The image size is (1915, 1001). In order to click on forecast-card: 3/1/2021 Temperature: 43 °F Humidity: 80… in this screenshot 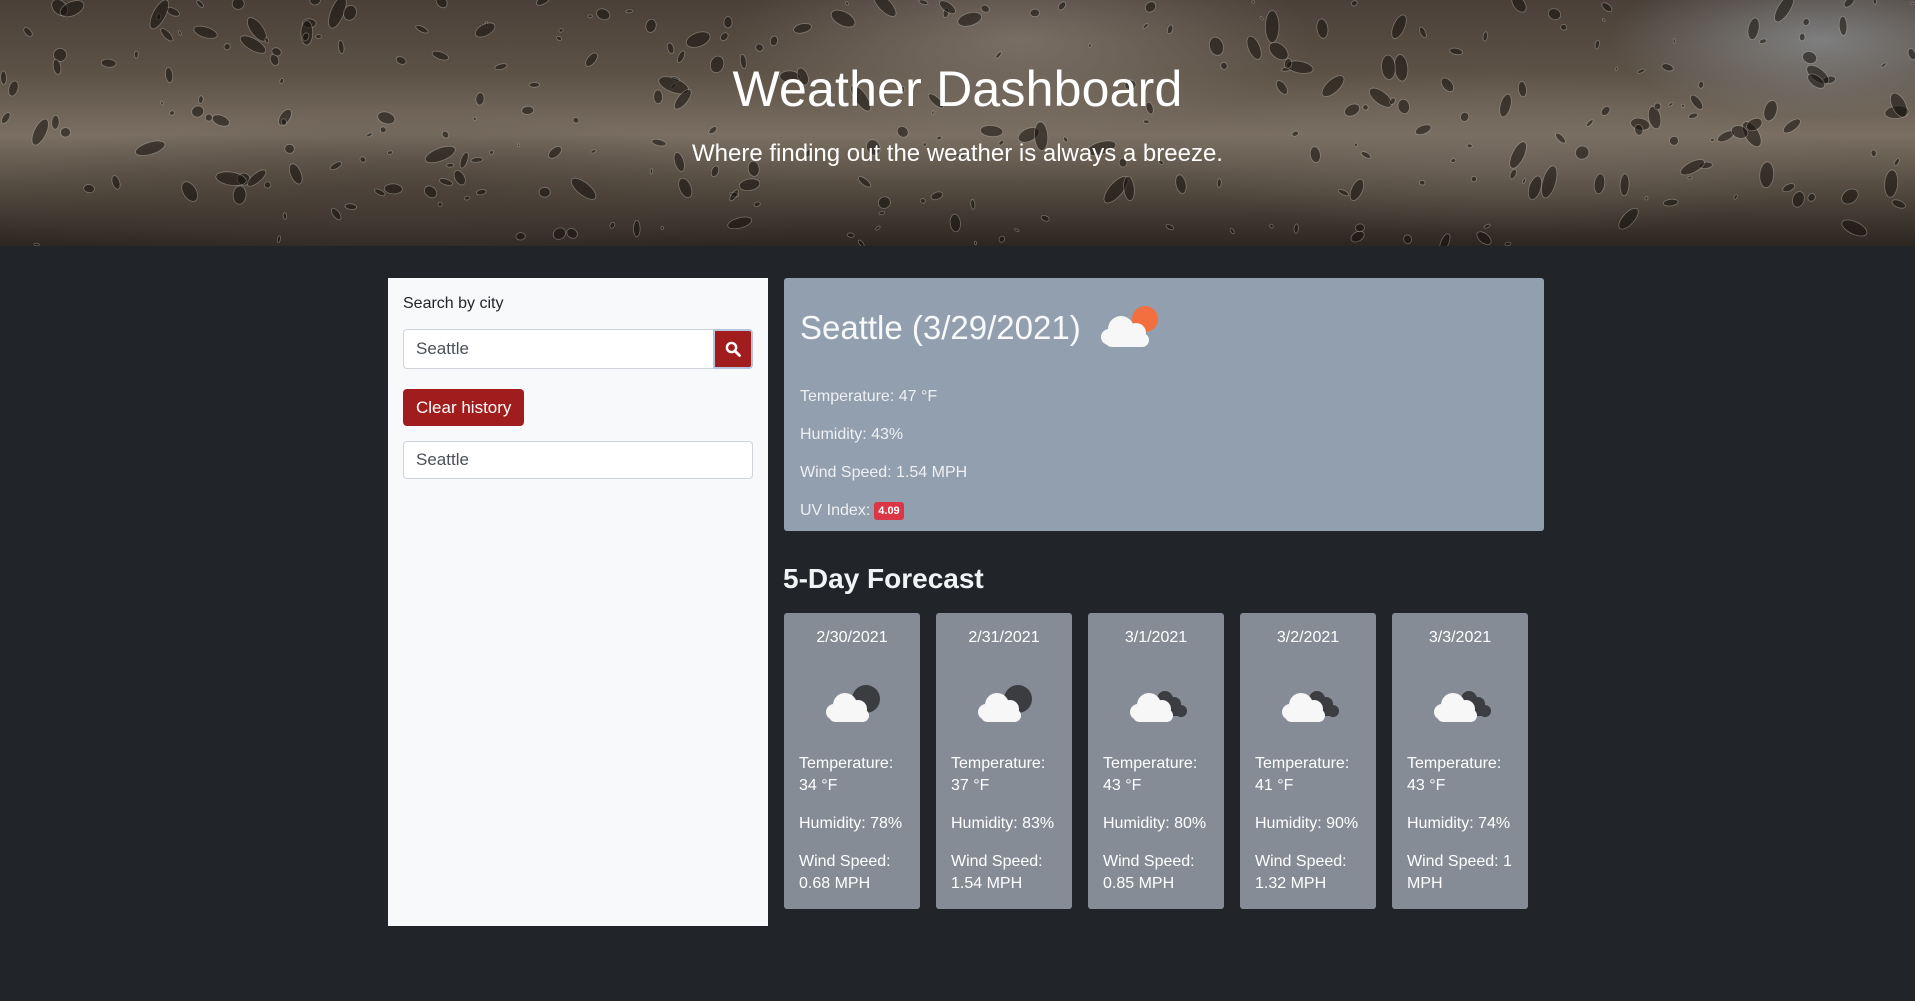, I will do `click(1156, 761)`.